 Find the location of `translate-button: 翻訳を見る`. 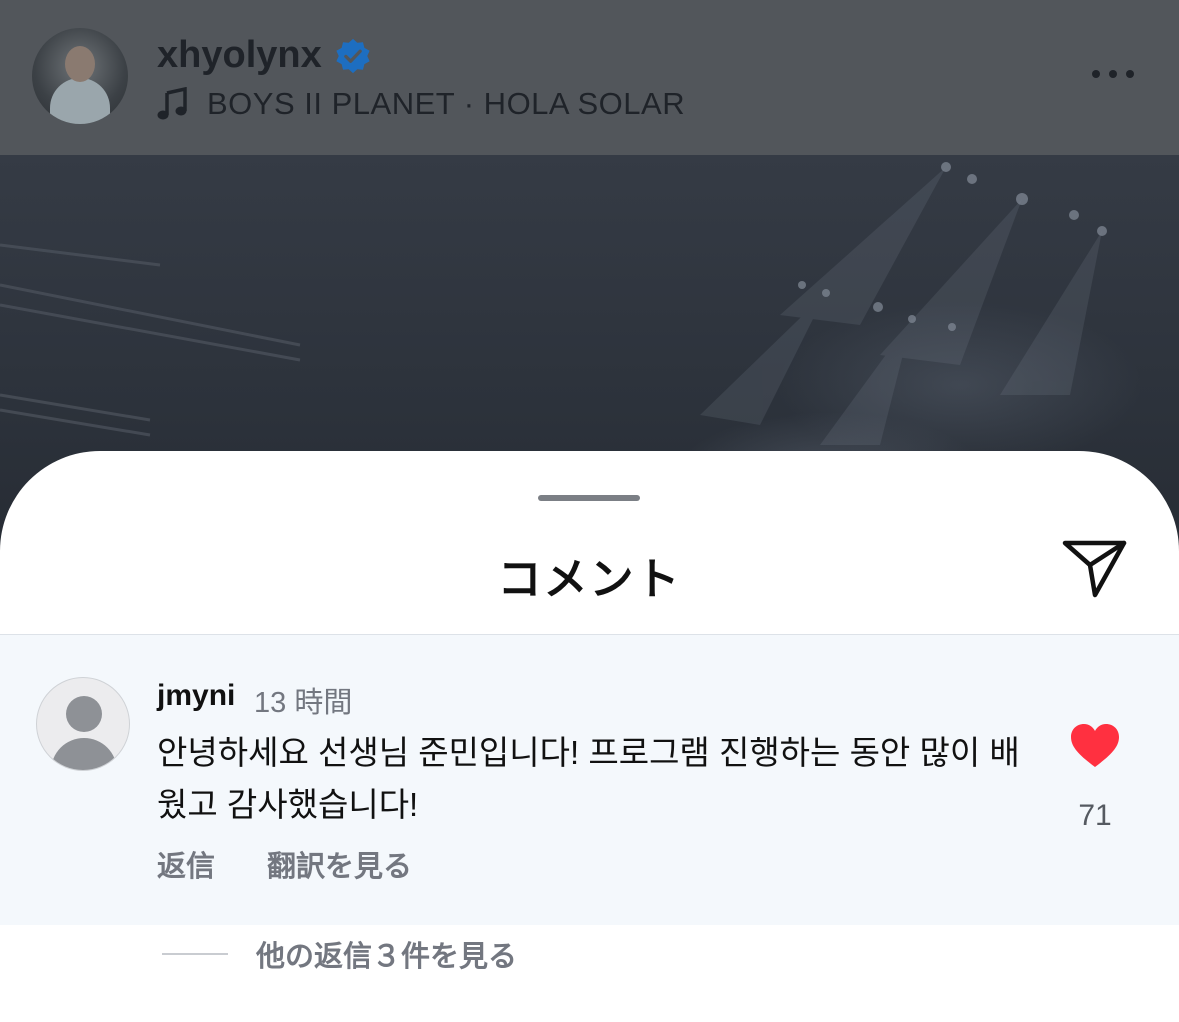

translate-button: 翻訳を見る is located at coordinates (339, 864).